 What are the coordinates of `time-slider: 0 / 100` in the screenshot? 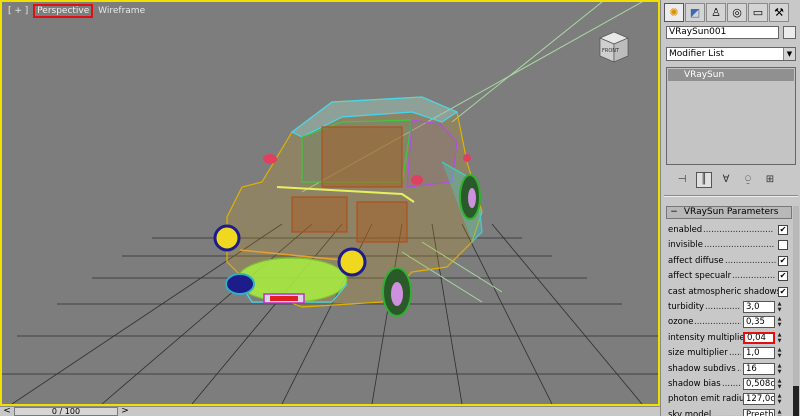 It's located at (66, 411).